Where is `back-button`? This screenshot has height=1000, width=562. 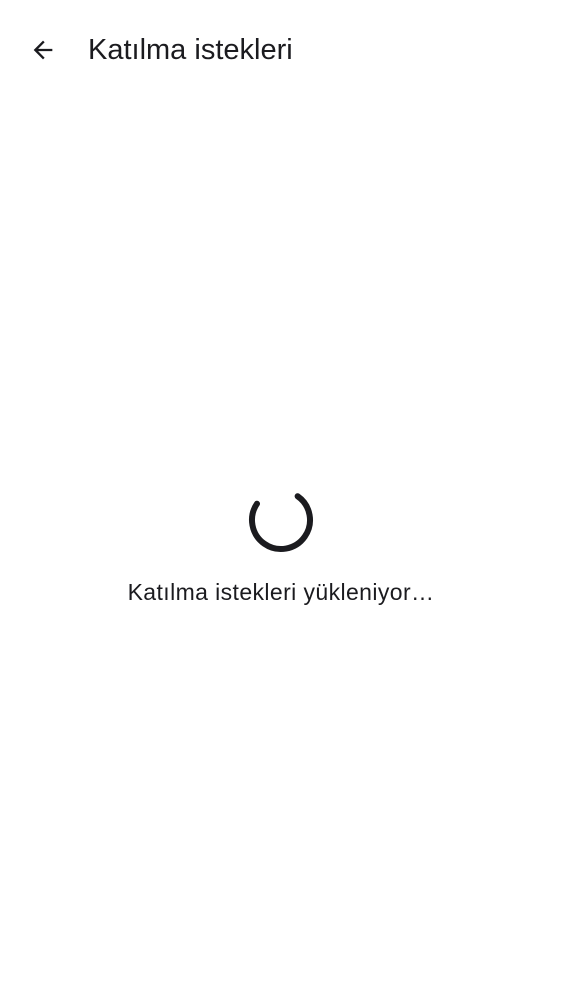 back-button is located at coordinates (43, 50).